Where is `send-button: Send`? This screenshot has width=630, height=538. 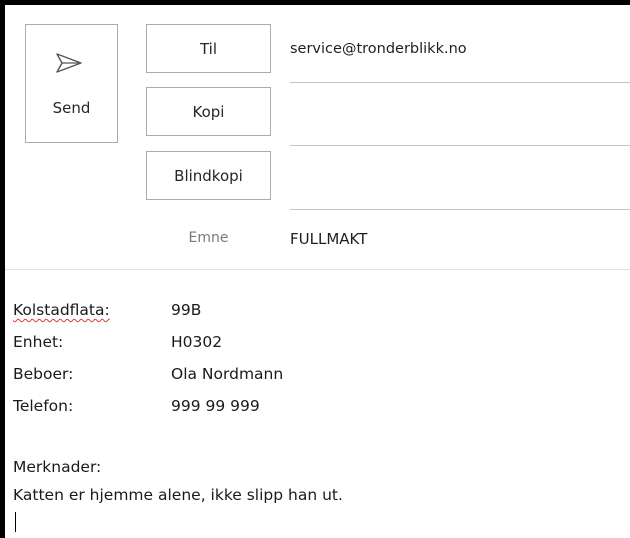
send-button: Send is located at coordinates (71, 83).